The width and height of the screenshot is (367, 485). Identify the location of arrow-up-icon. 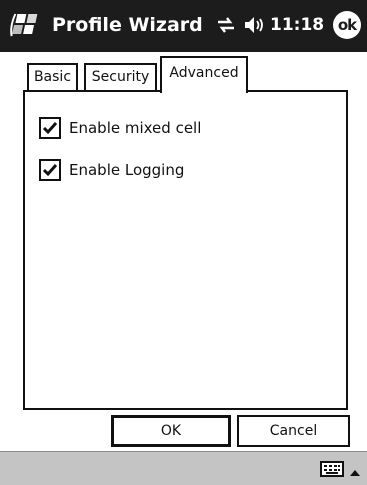
(355, 469).